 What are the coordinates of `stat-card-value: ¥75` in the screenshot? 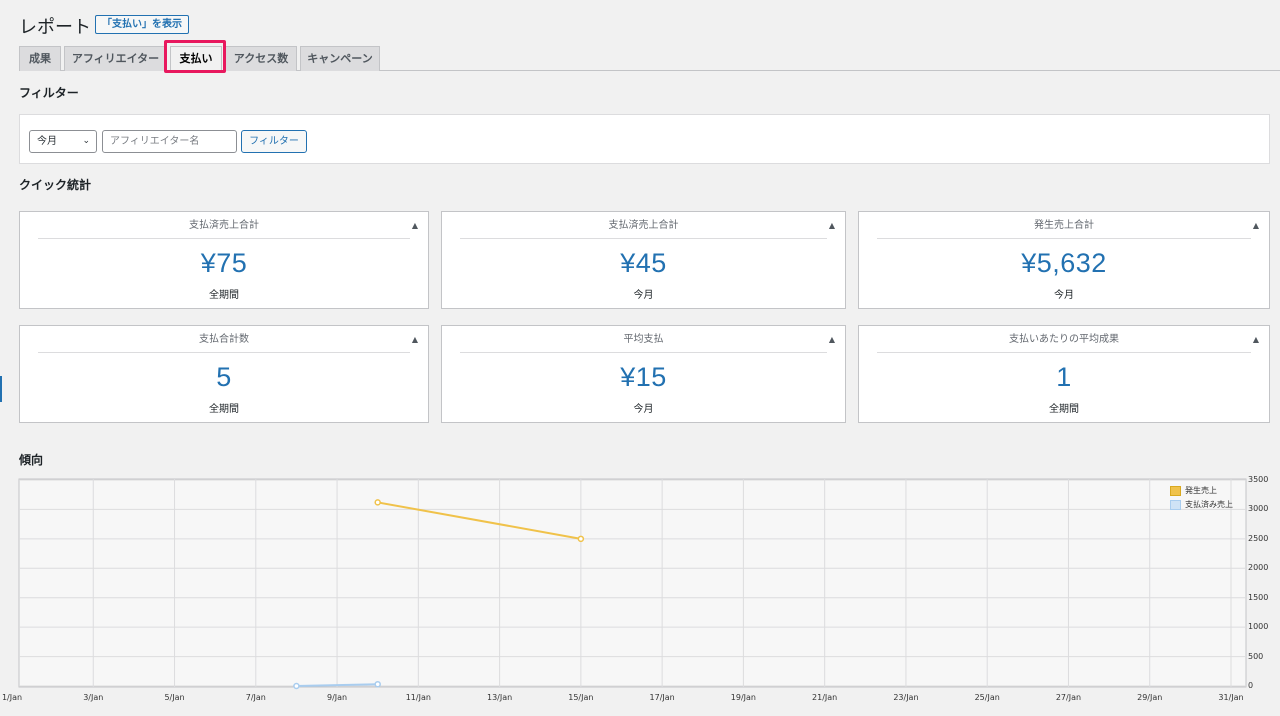 It's located at (224, 263).